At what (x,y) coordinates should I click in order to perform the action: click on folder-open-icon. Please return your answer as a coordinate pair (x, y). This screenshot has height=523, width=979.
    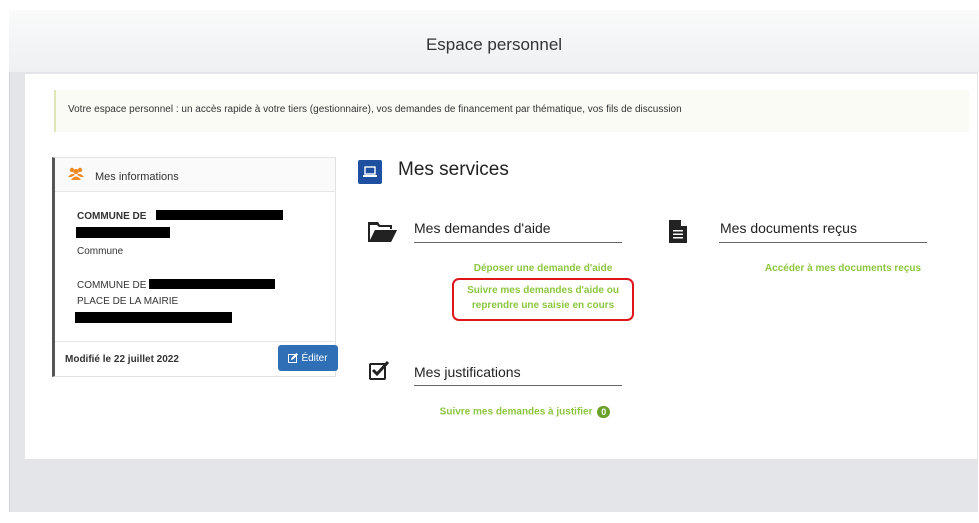
    Looking at the image, I should click on (382, 232).